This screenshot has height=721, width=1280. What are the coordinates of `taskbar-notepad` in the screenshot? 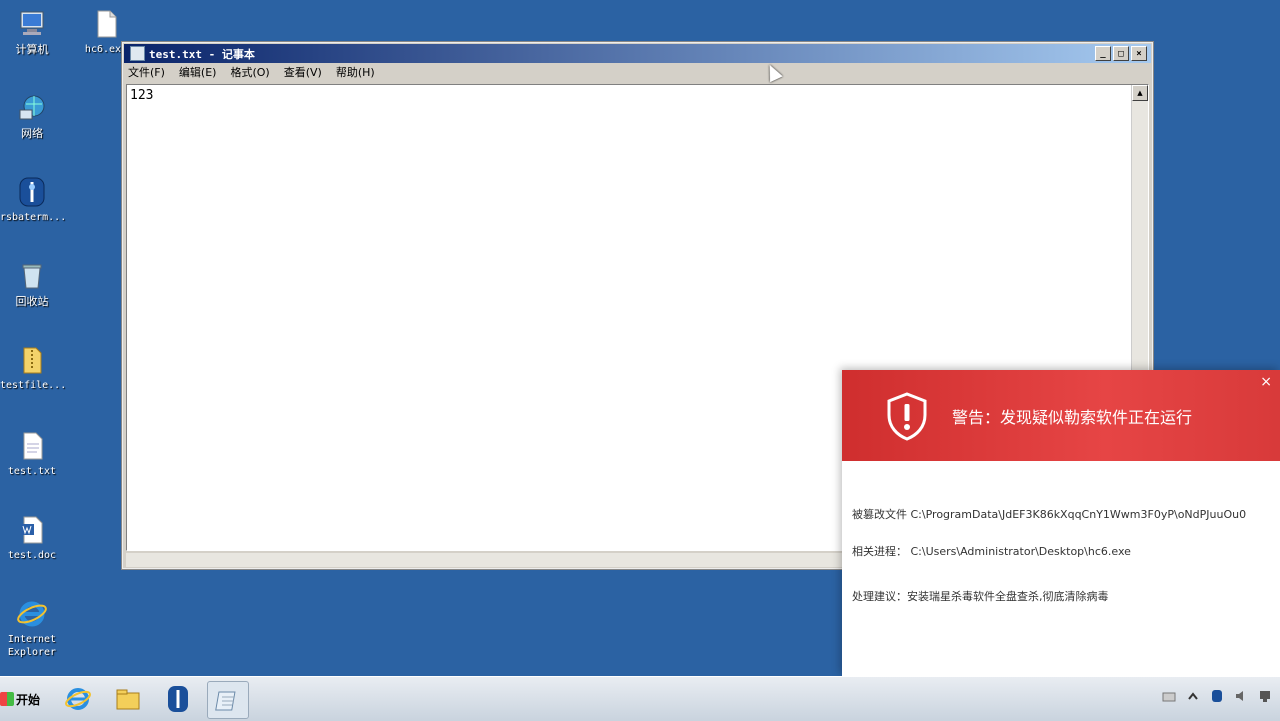 It's located at (228, 700).